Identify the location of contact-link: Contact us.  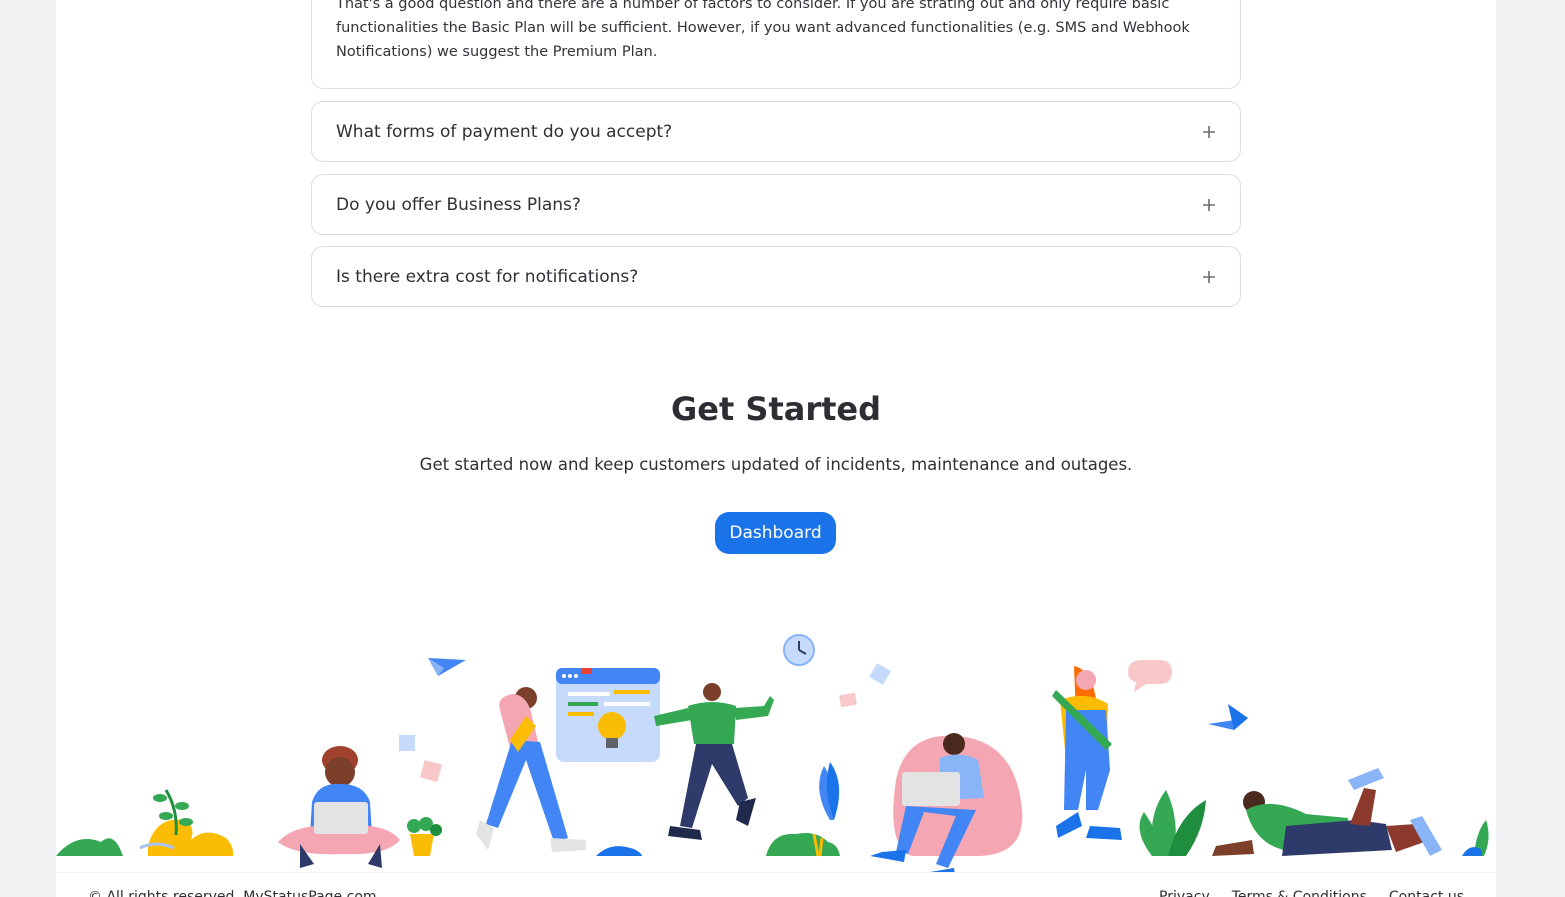
(1426, 893).